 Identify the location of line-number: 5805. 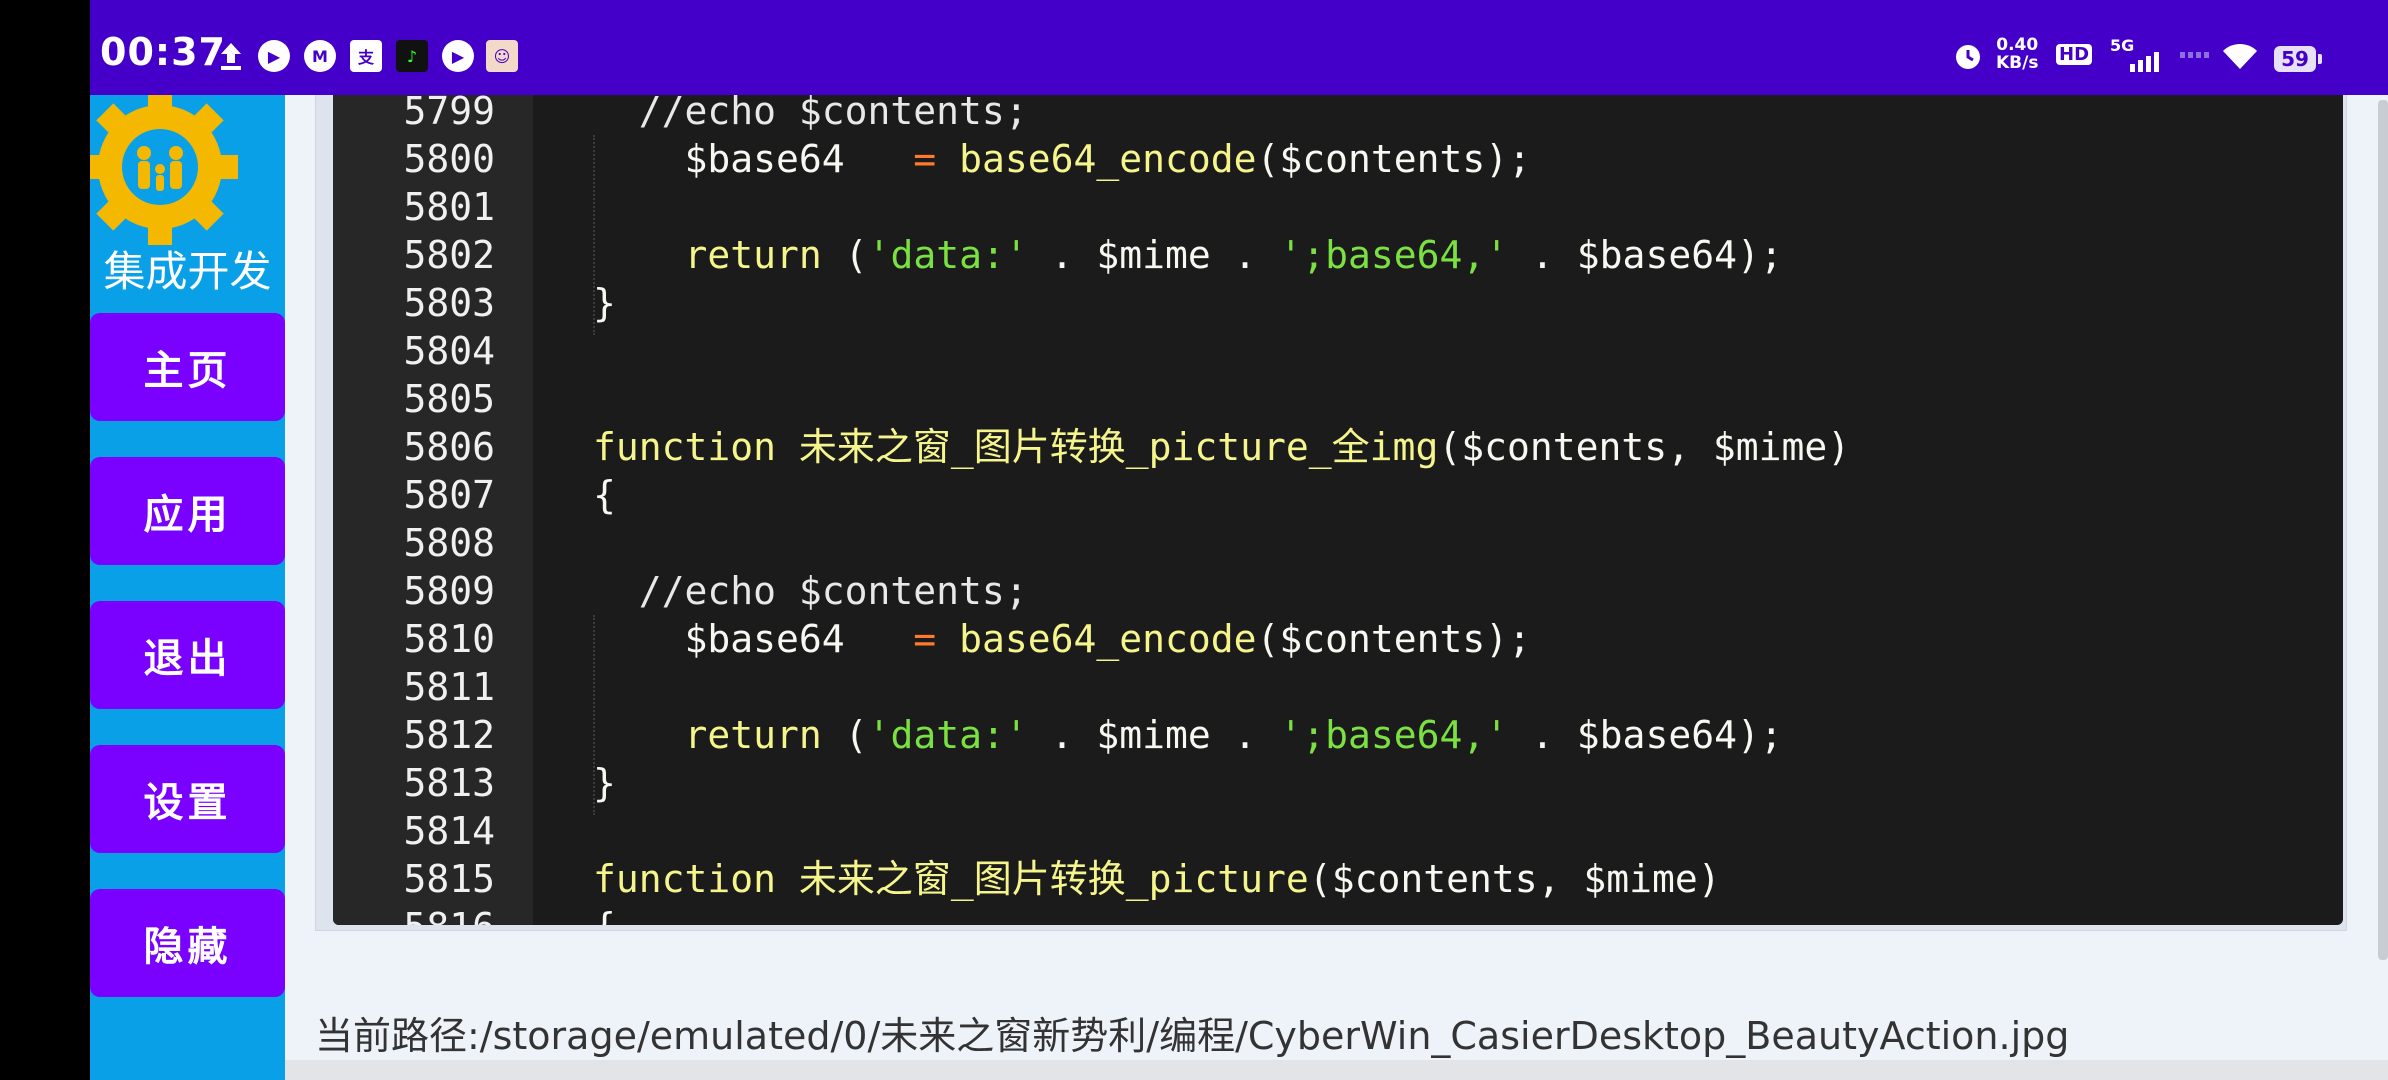
(449, 399).